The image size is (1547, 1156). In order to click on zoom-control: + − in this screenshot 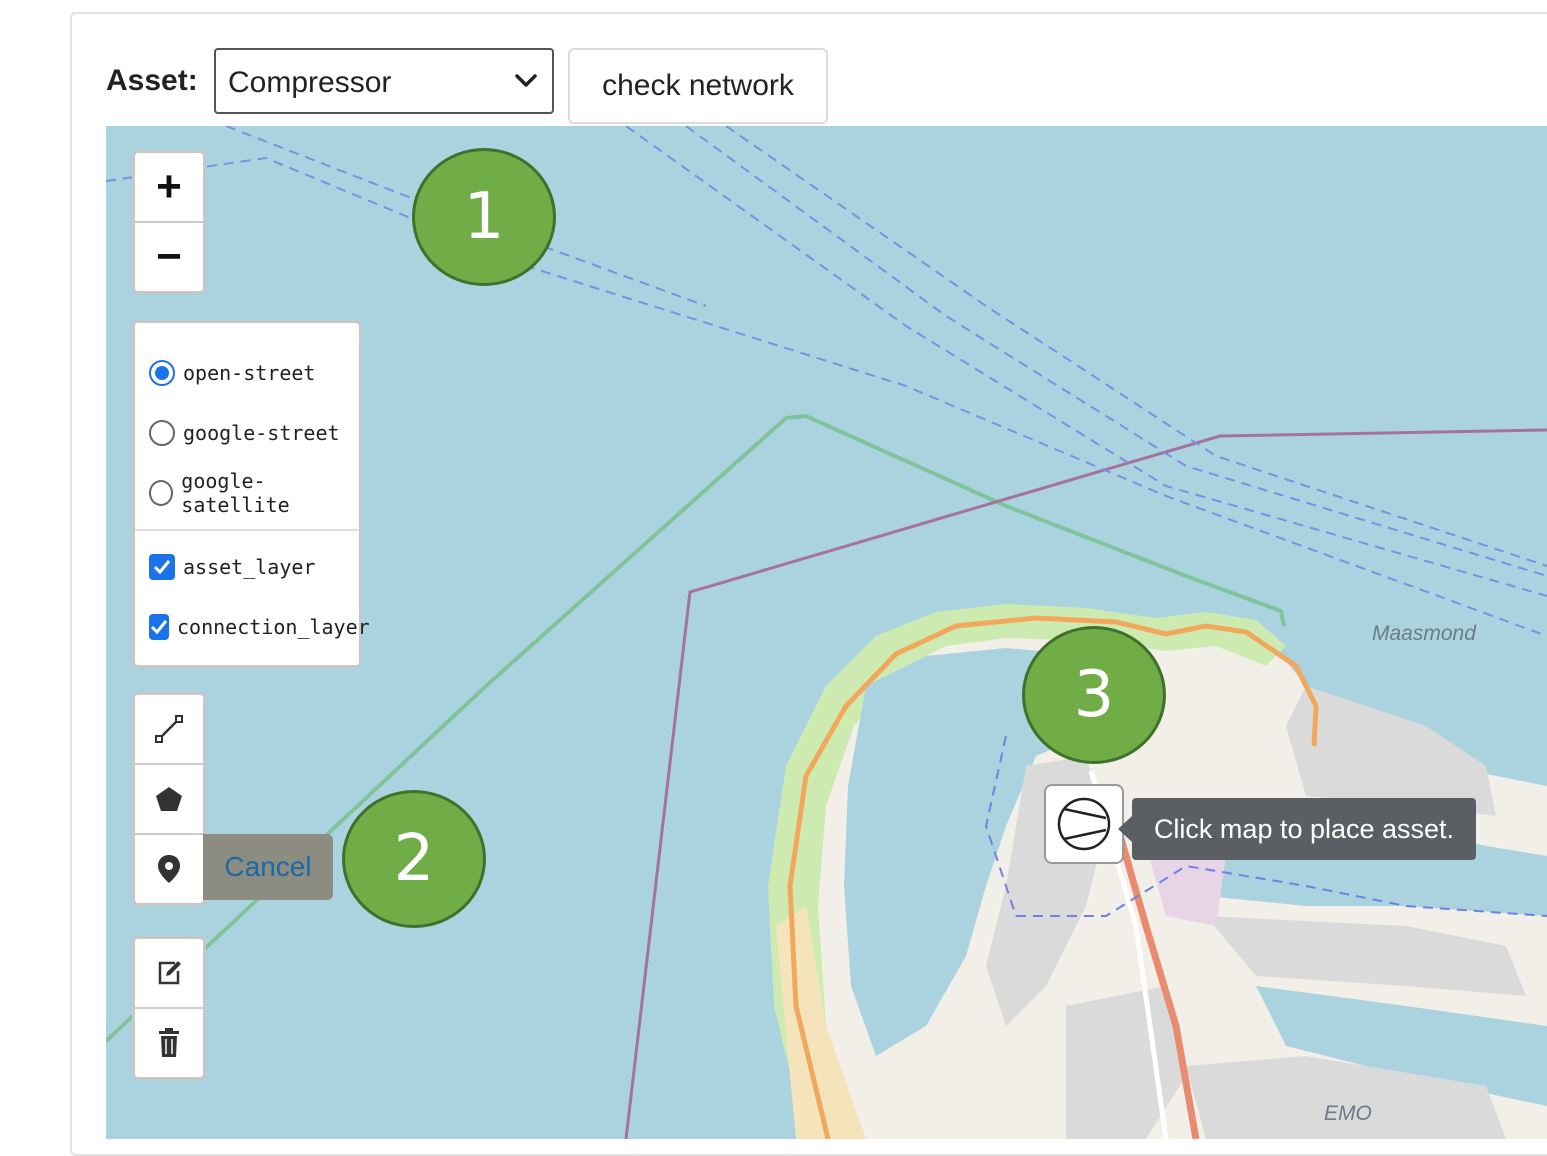, I will do `click(169, 222)`.